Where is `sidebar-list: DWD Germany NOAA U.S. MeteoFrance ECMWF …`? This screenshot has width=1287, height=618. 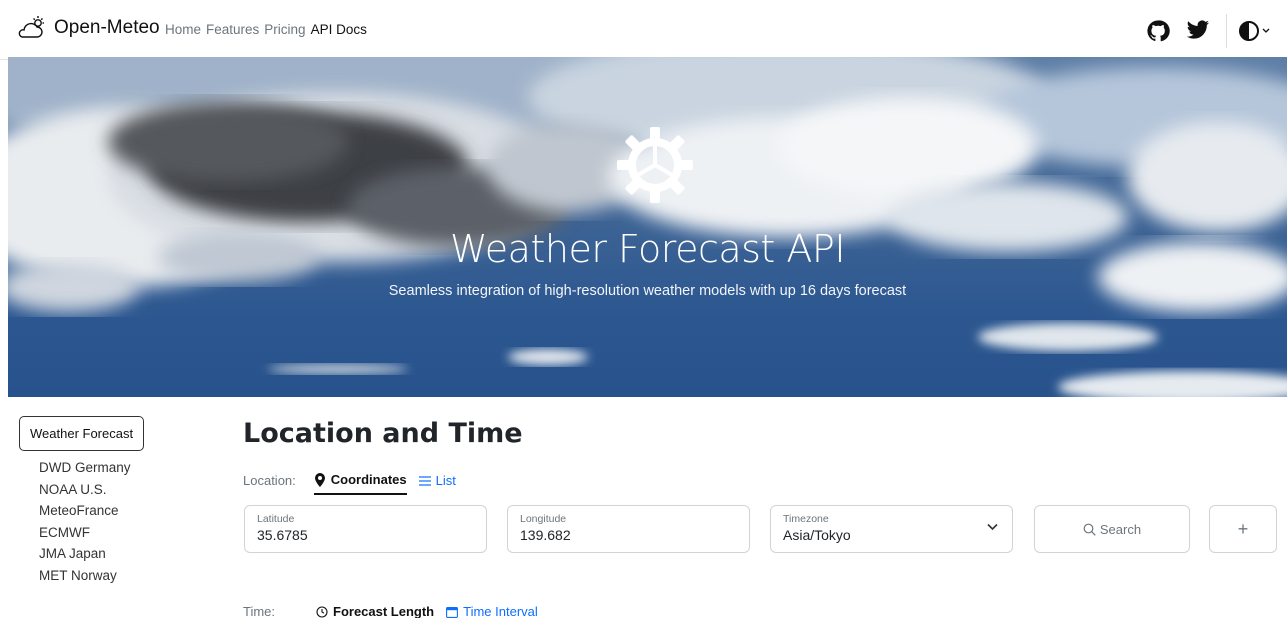 sidebar-list: DWD Germany NOAA U.S. MeteoFrance ECMWF … is located at coordinates (114, 521).